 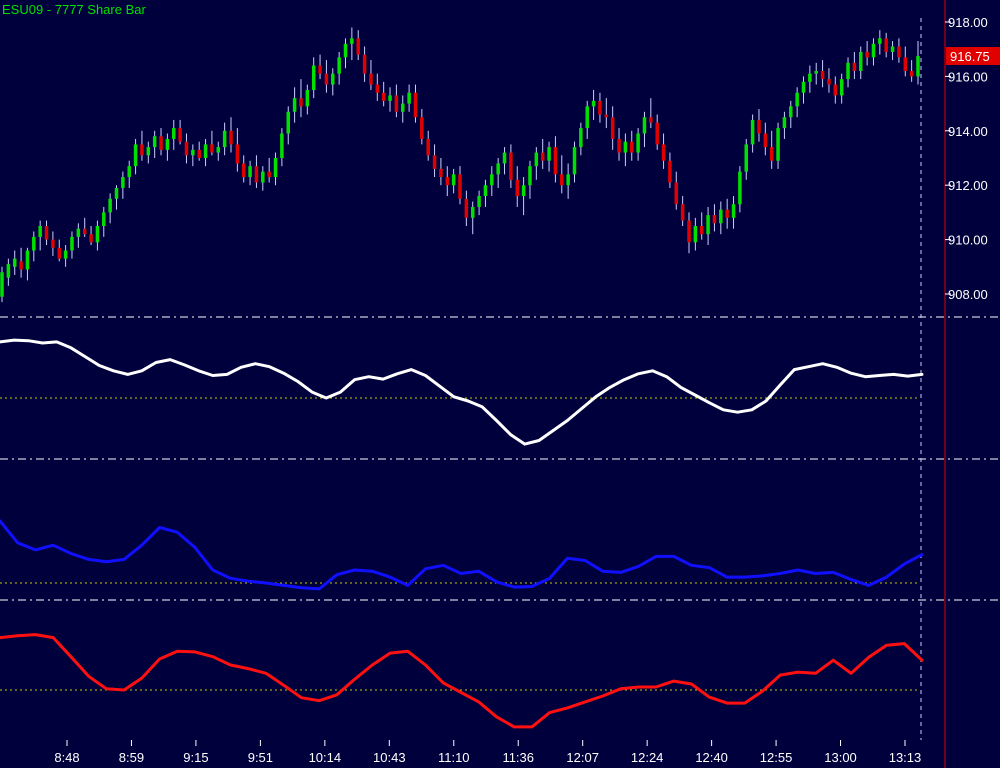 What do you see at coordinates (389, 757) in the screenshot?
I see `time-tick-label: 10:43` at bounding box center [389, 757].